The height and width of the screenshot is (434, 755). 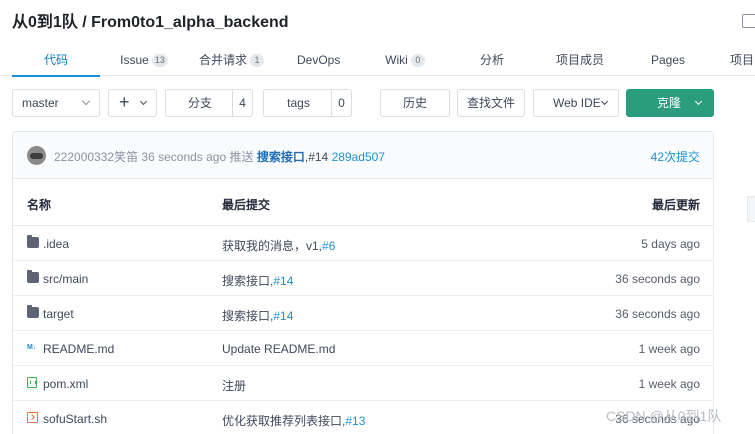 What do you see at coordinates (150, 20) in the screenshot?
I see `repo-title: 从0到1队 / From0to1_alpha_backend` at bounding box center [150, 20].